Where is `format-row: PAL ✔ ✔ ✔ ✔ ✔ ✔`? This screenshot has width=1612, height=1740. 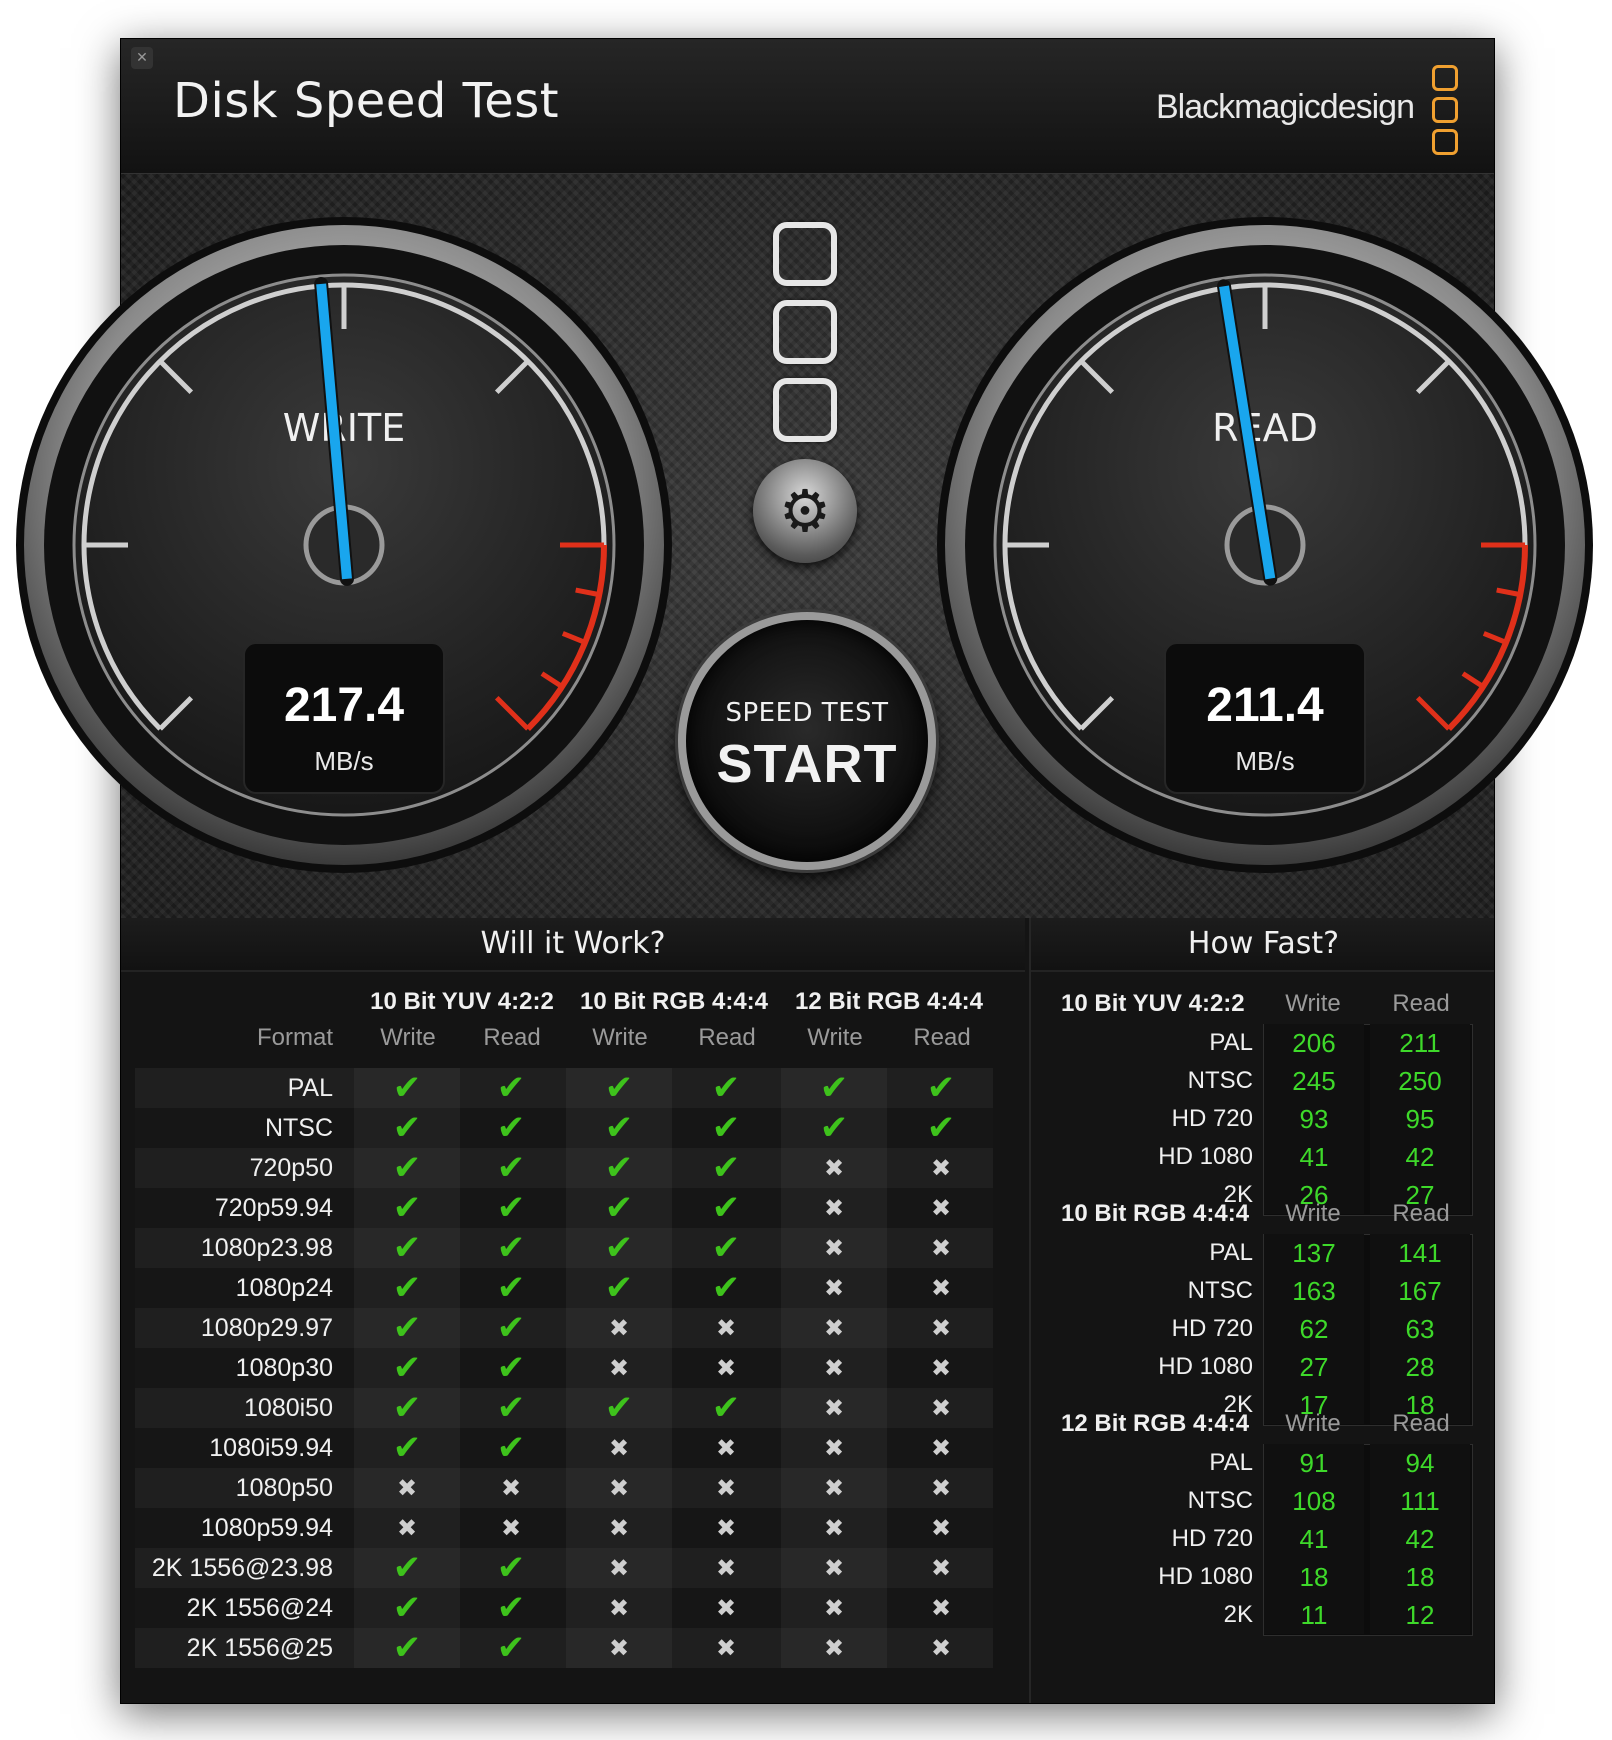
format-row: PAL ✔ ✔ ✔ ✔ ✔ ✔ is located at coordinates (564, 1088).